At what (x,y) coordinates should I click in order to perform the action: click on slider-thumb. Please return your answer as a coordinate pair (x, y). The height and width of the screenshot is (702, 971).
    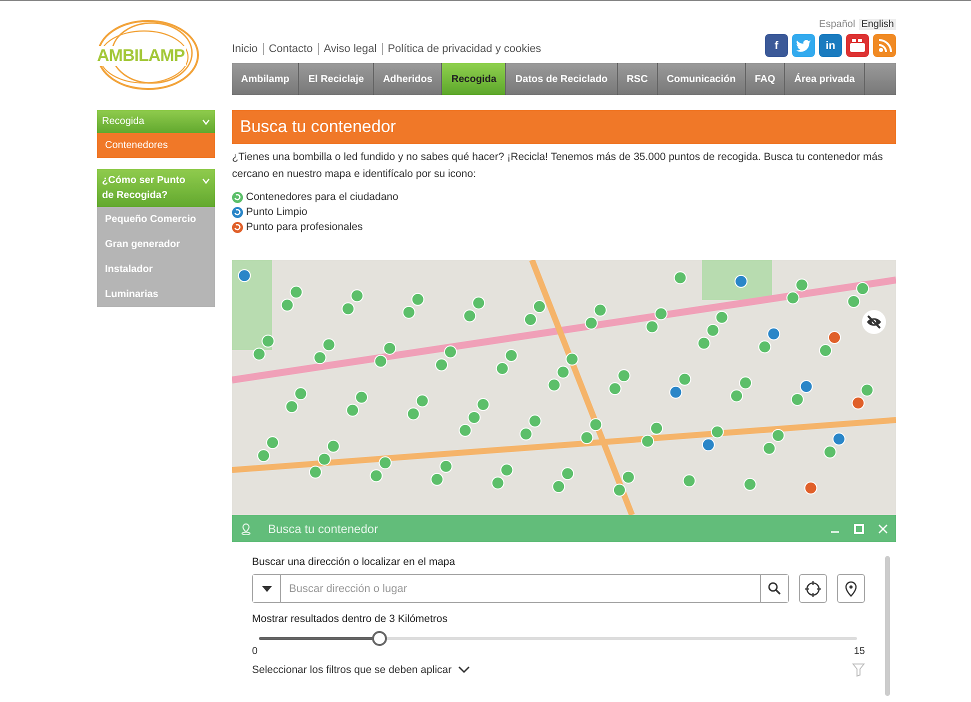
    Looking at the image, I should click on (379, 638).